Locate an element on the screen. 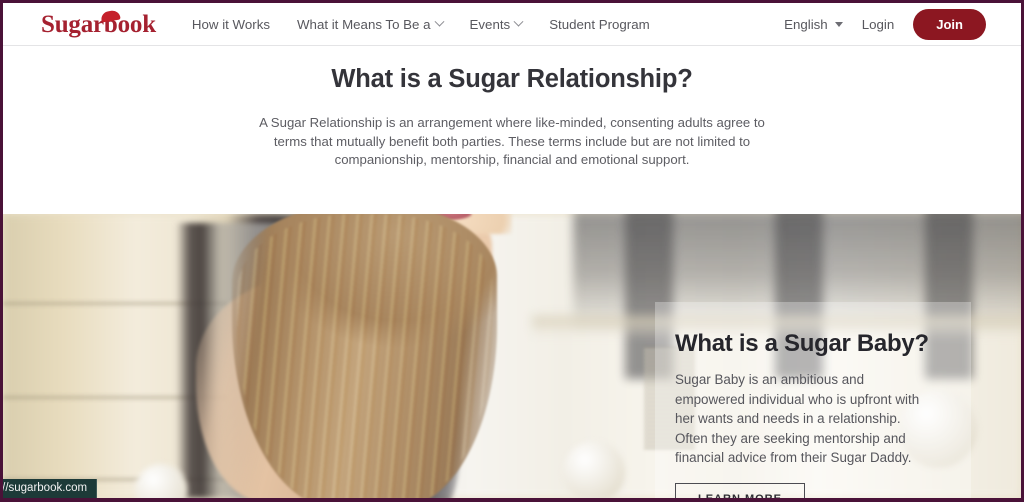  logo-text: Sugarbook is located at coordinates (98, 24).